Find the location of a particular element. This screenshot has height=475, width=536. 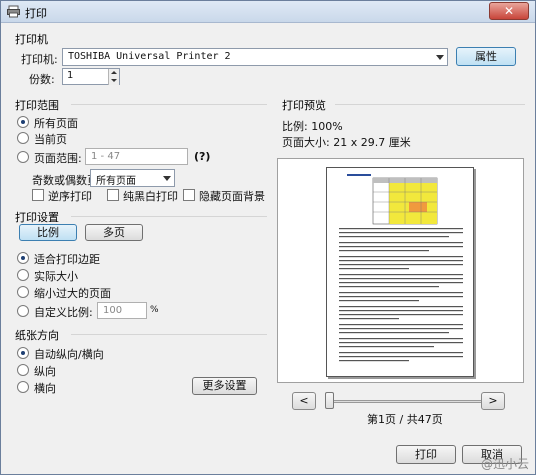

radio-all-pages is located at coordinates (23, 122).